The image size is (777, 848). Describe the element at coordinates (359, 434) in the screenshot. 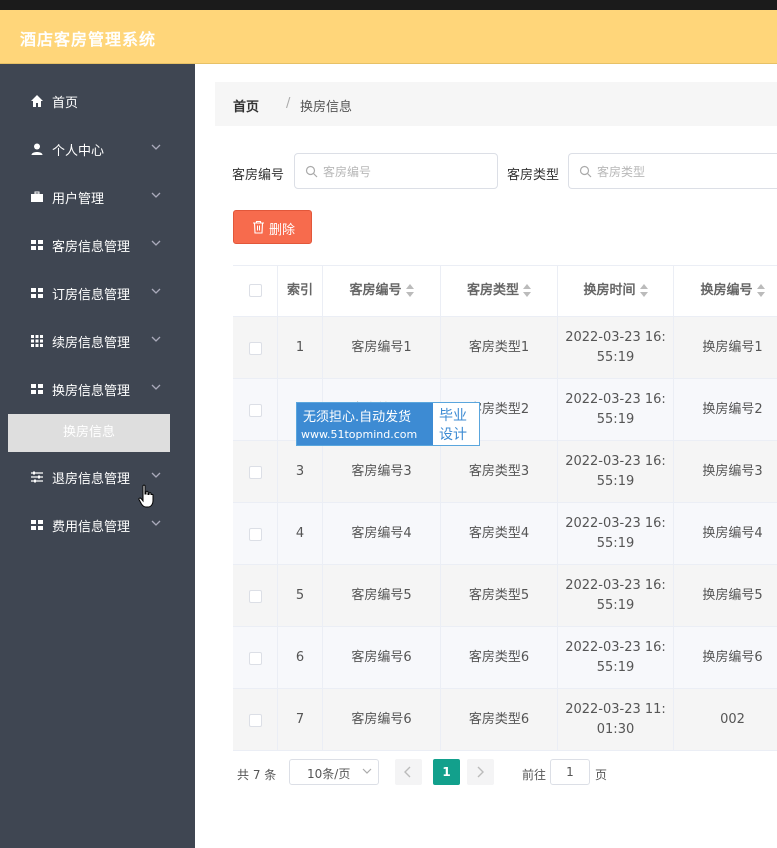

I see `watermark-line2: www.51topmind.com` at that location.